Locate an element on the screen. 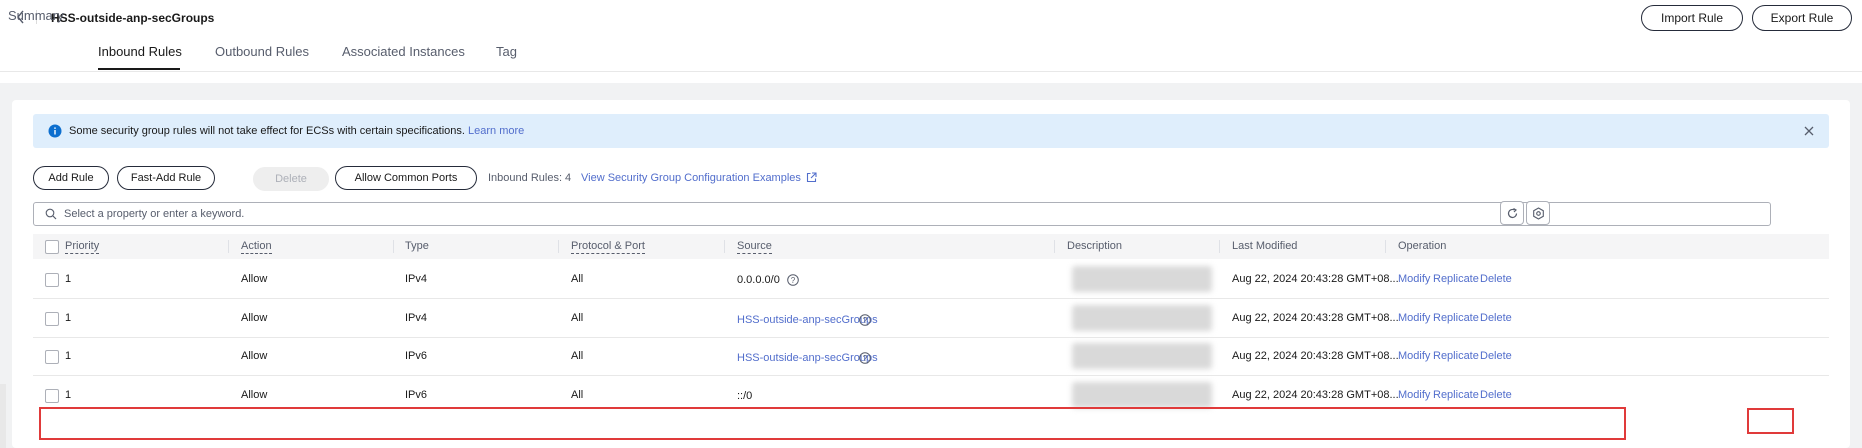  rules-count: Inbound Rules: 4 is located at coordinates (530, 178).